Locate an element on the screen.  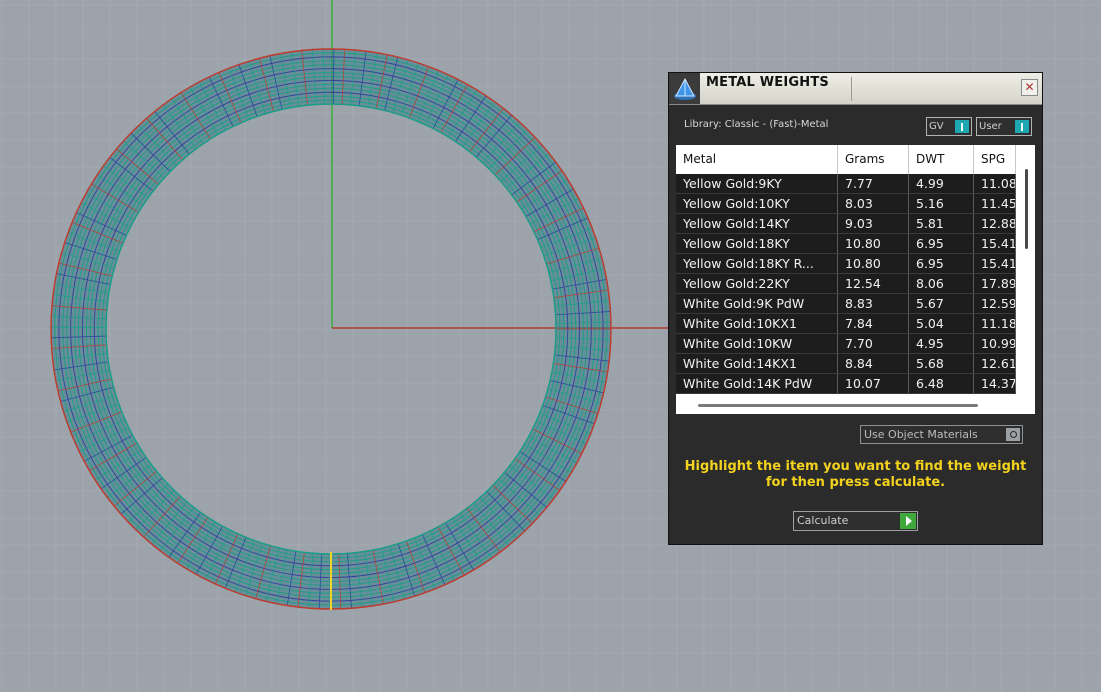
cell-dwt: 5.67 is located at coordinates (941, 303).